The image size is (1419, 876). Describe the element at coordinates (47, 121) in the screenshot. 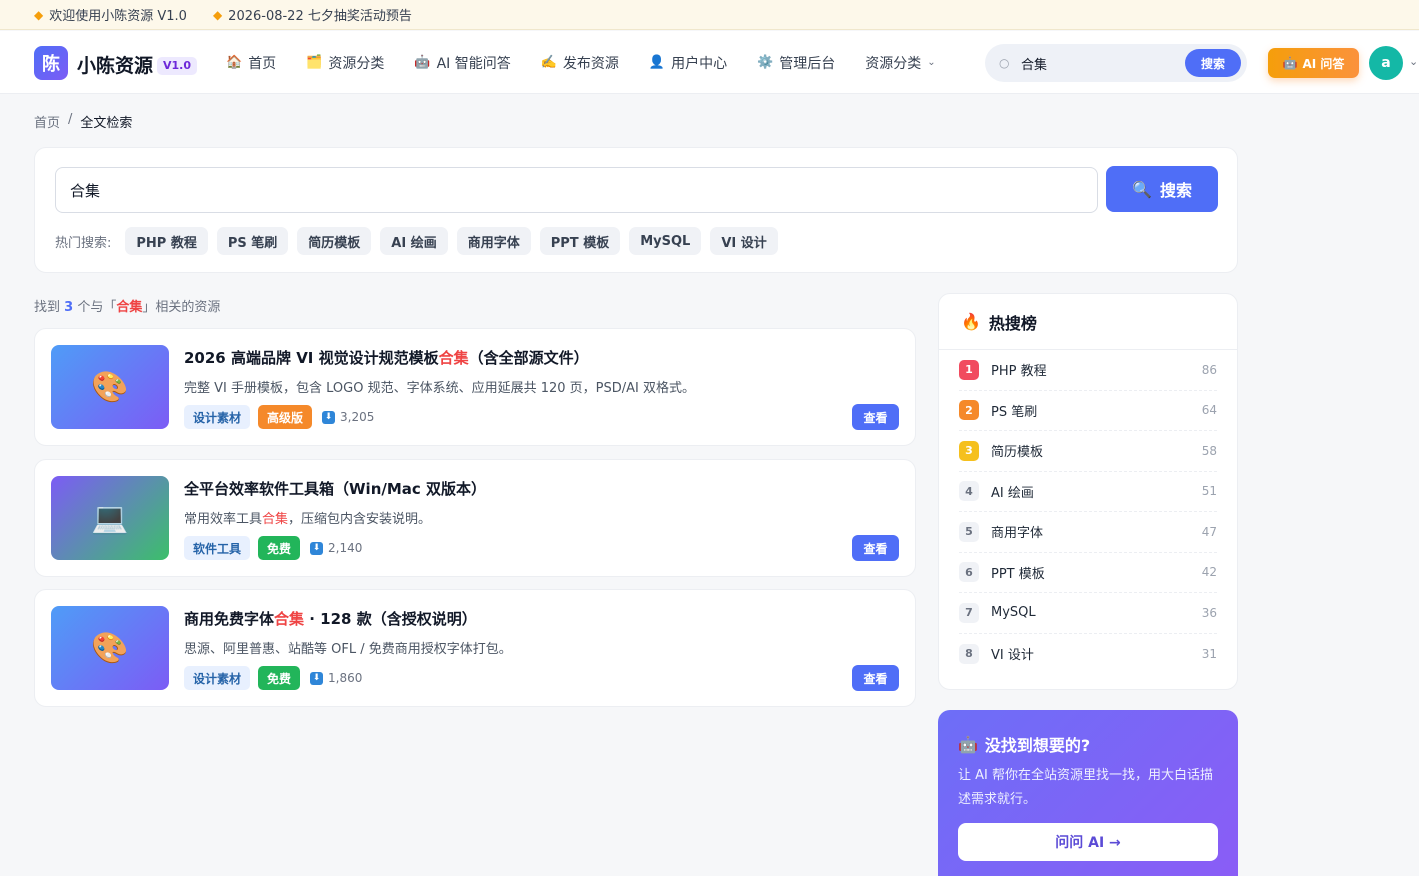

I see `breadcrumb-home: 首页` at that location.